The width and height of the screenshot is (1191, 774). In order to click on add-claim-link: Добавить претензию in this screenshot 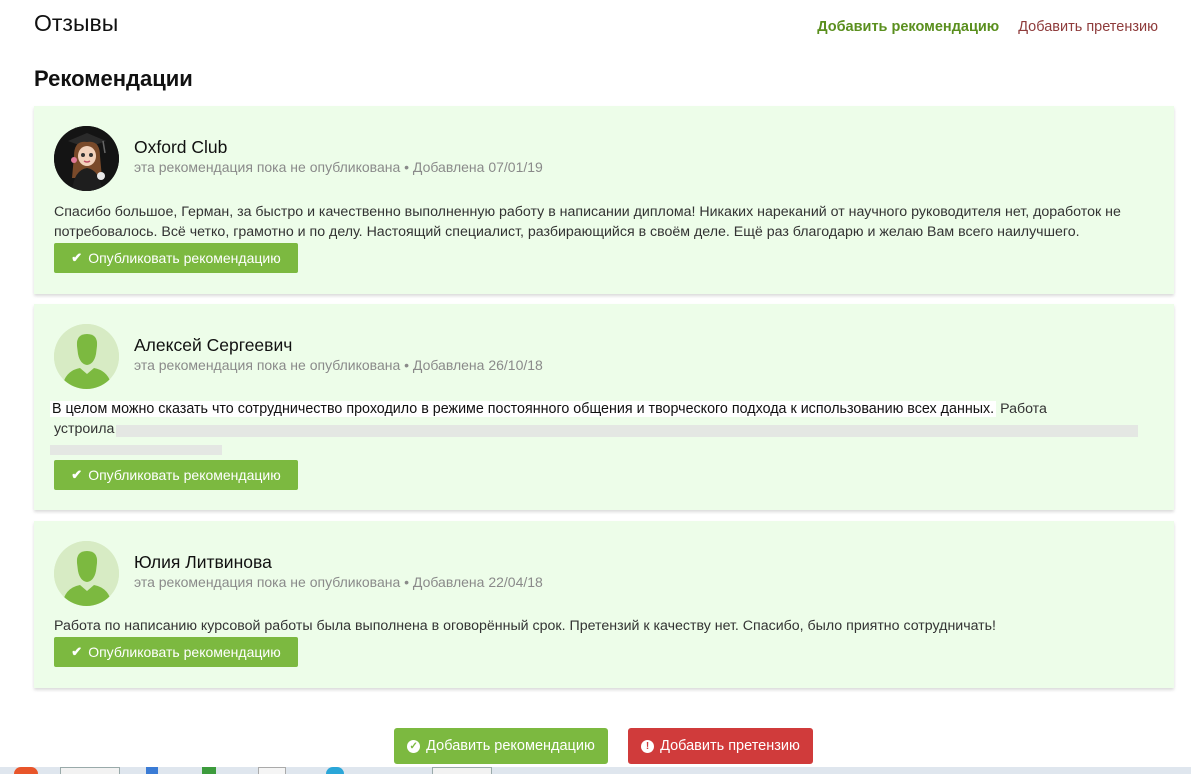, I will do `click(1088, 27)`.